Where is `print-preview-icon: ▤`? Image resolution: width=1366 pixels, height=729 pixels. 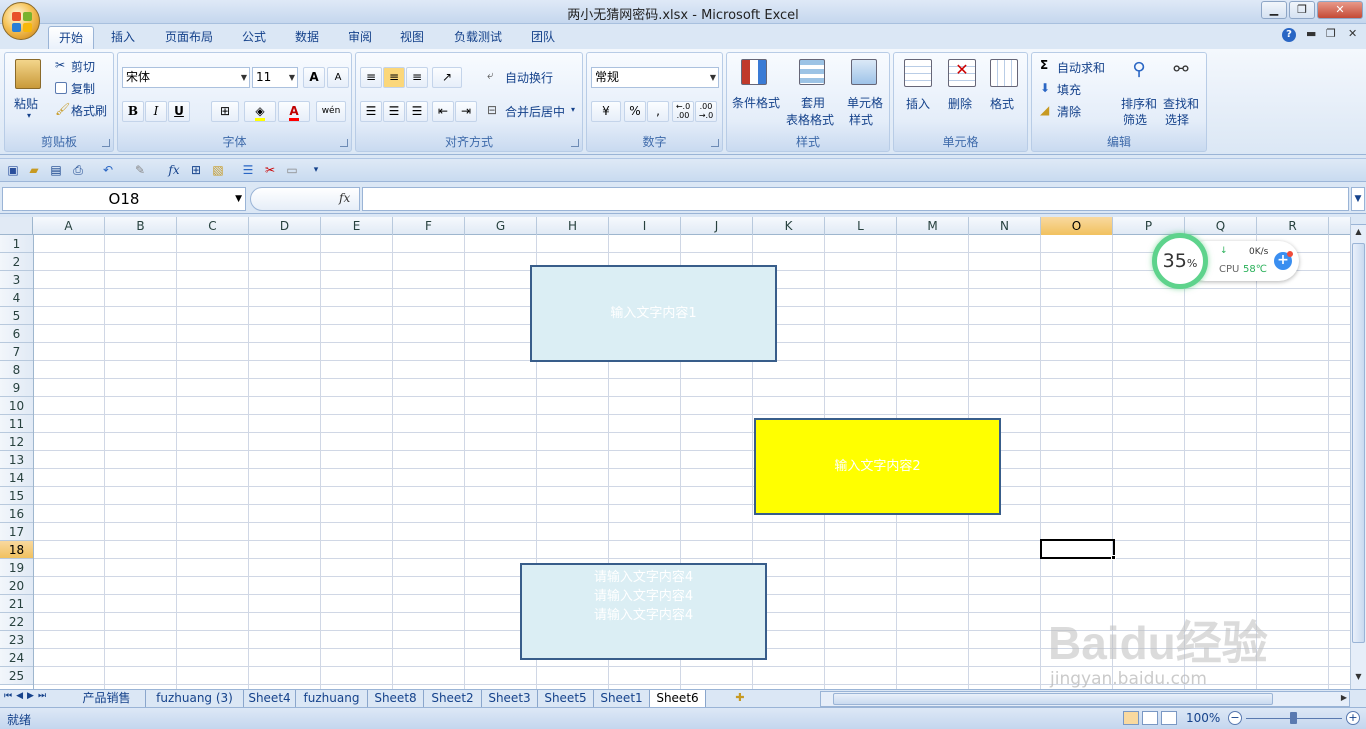 print-preview-icon: ▤ is located at coordinates (56, 170).